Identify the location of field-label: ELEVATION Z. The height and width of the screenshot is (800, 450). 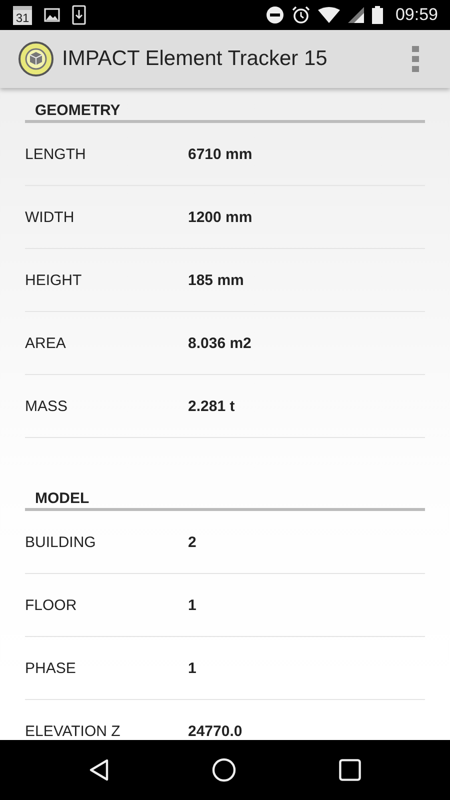
(73, 731).